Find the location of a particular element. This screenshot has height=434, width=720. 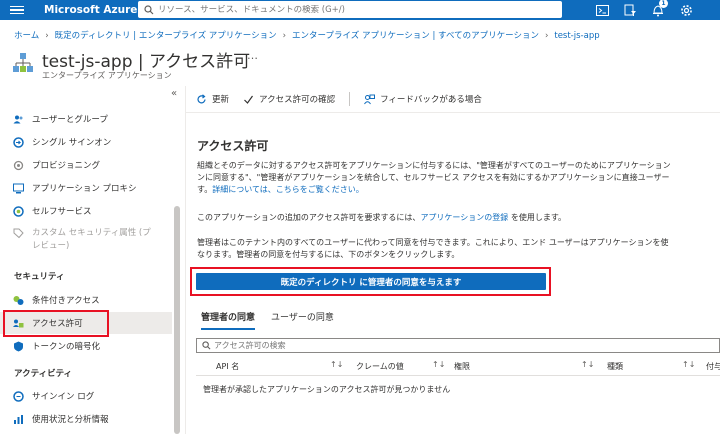

sidebar-item-provisioning: プロビジョニング is located at coordinates (86, 165).